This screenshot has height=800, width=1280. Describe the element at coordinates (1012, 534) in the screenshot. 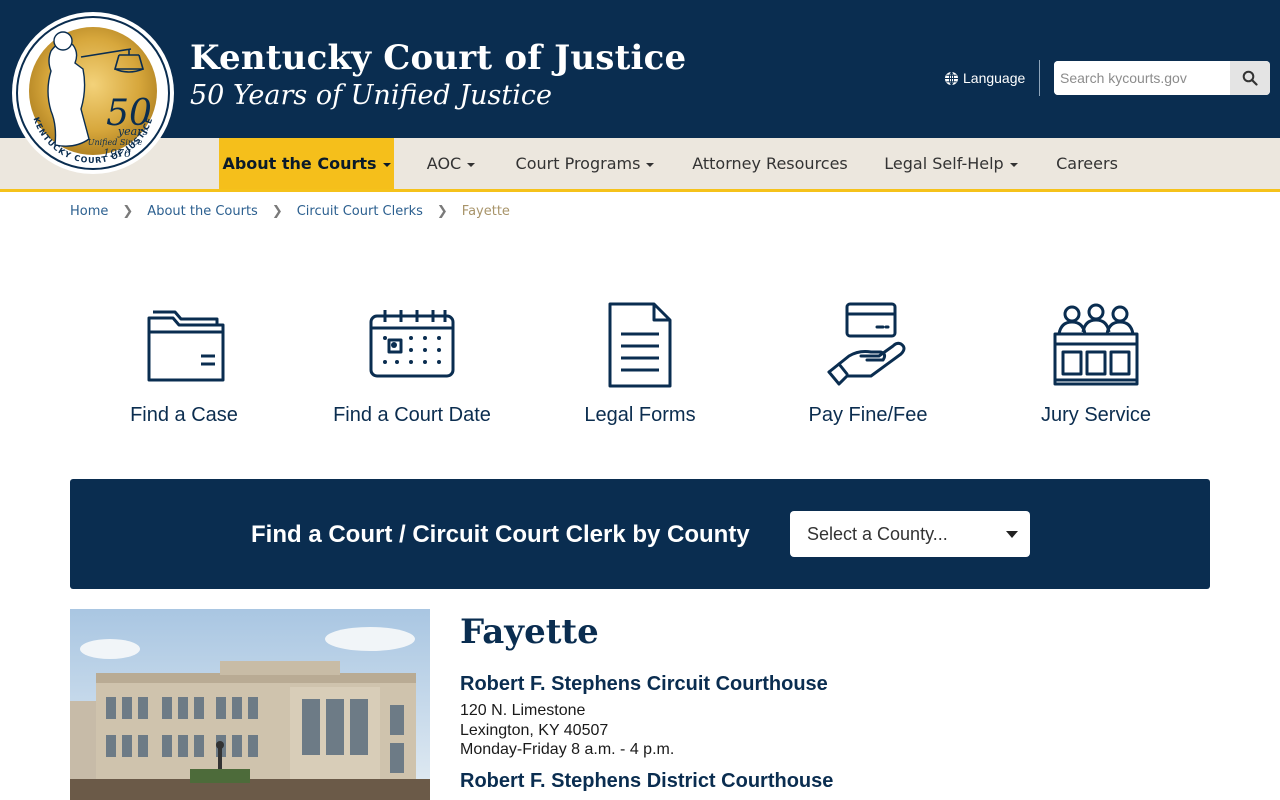

I see `dropdown-arrow-icon` at that location.